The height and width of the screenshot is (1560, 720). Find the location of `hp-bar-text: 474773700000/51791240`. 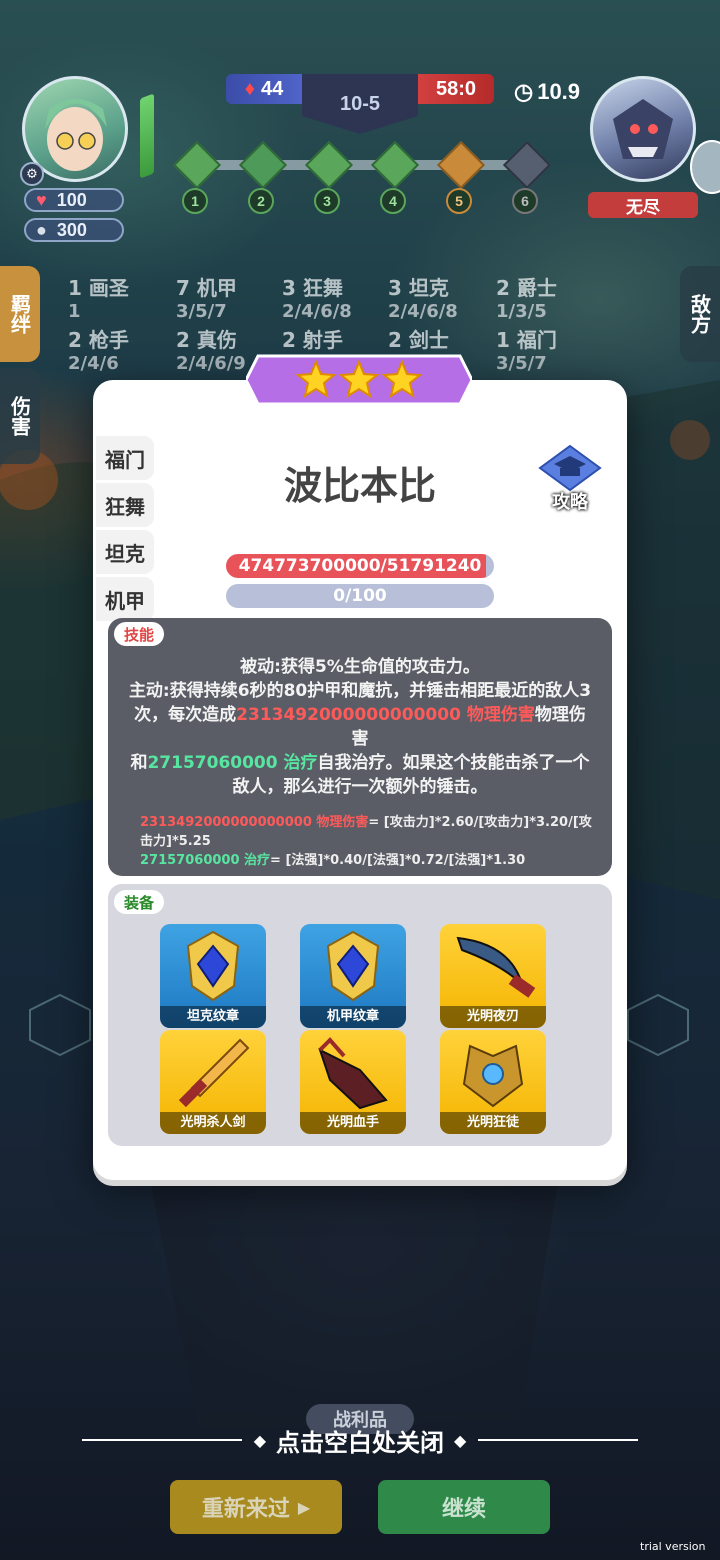

hp-bar-text: 474773700000/51791240 is located at coordinates (360, 566).